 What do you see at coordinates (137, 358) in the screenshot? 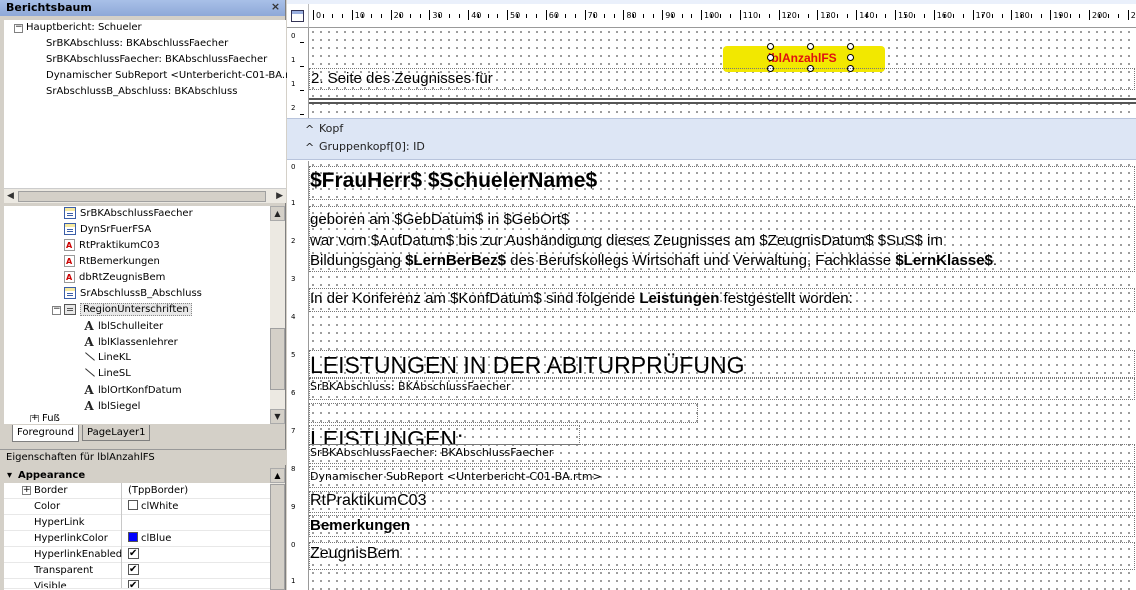
I see `component-item: LineKL` at bounding box center [137, 358].